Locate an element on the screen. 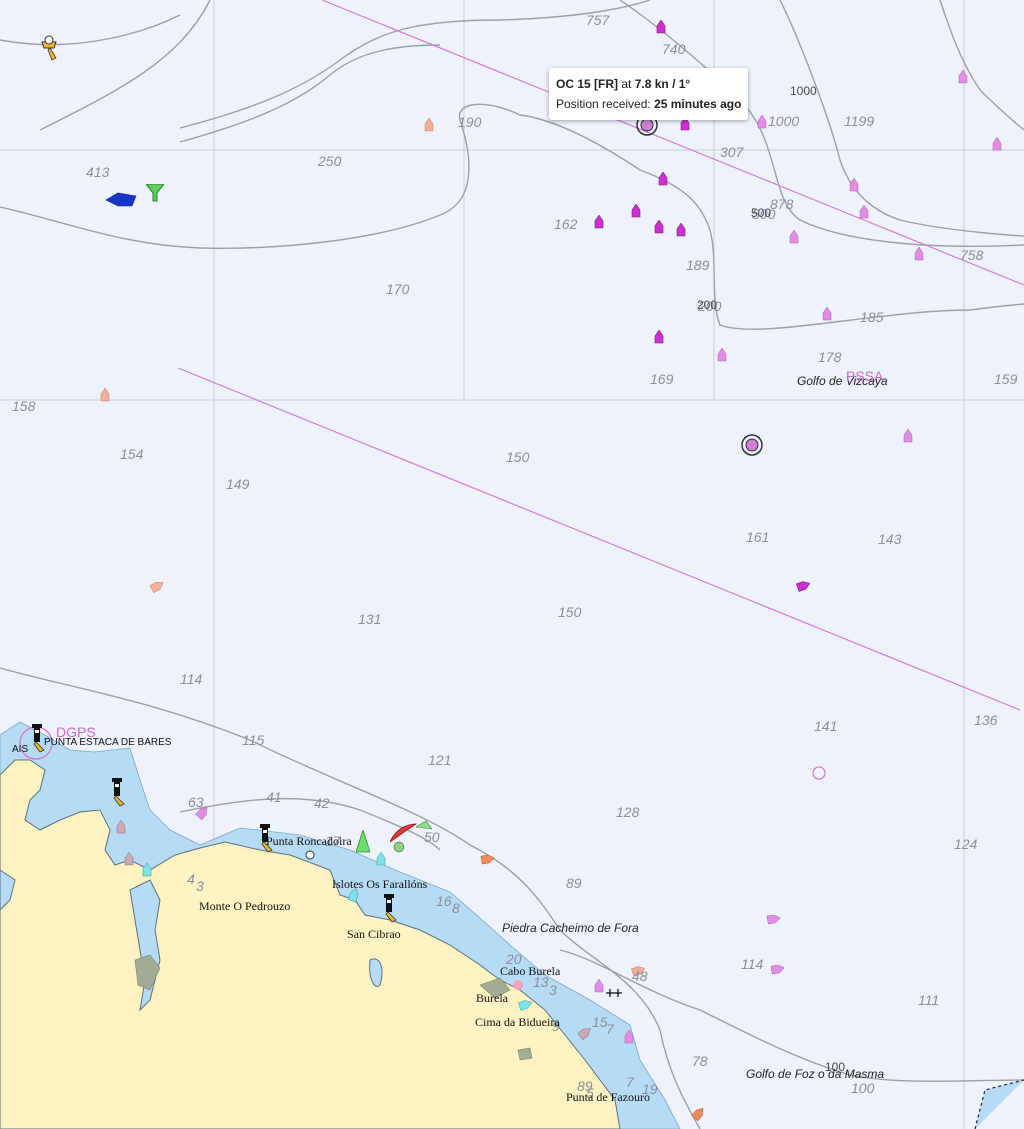 The width and height of the screenshot is (1024, 1129). depth-sounding: 4 is located at coordinates (191, 879).